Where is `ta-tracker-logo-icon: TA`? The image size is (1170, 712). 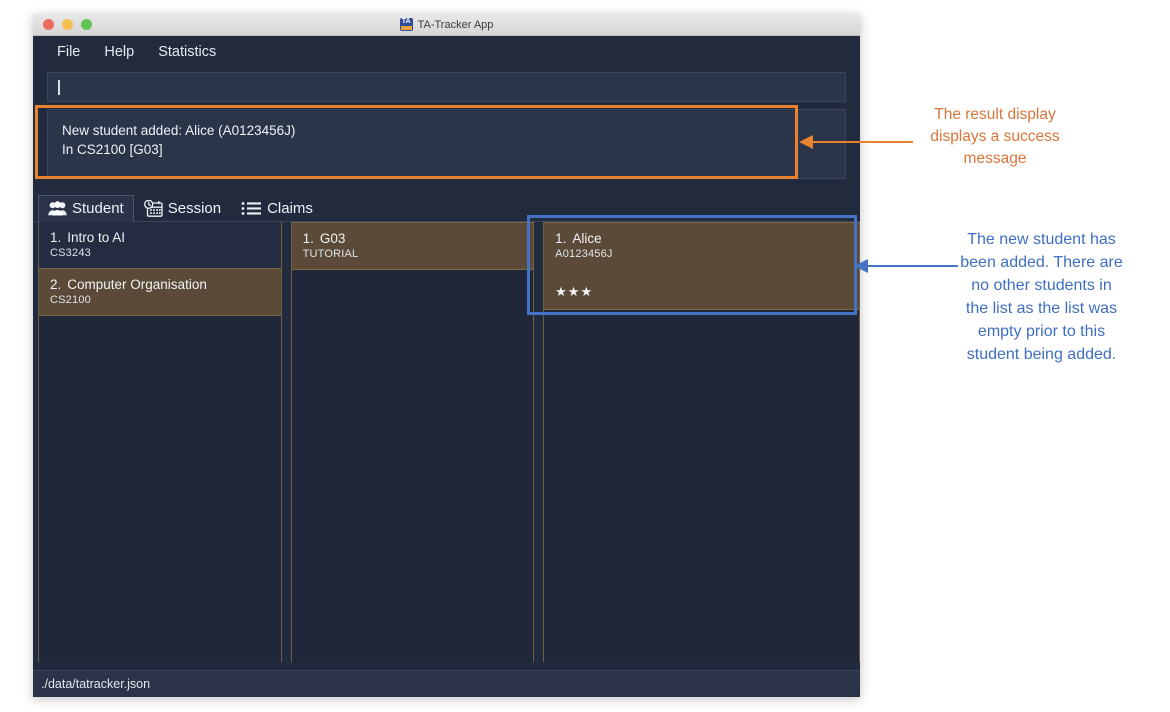 ta-tracker-logo-icon: TA is located at coordinates (406, 24).